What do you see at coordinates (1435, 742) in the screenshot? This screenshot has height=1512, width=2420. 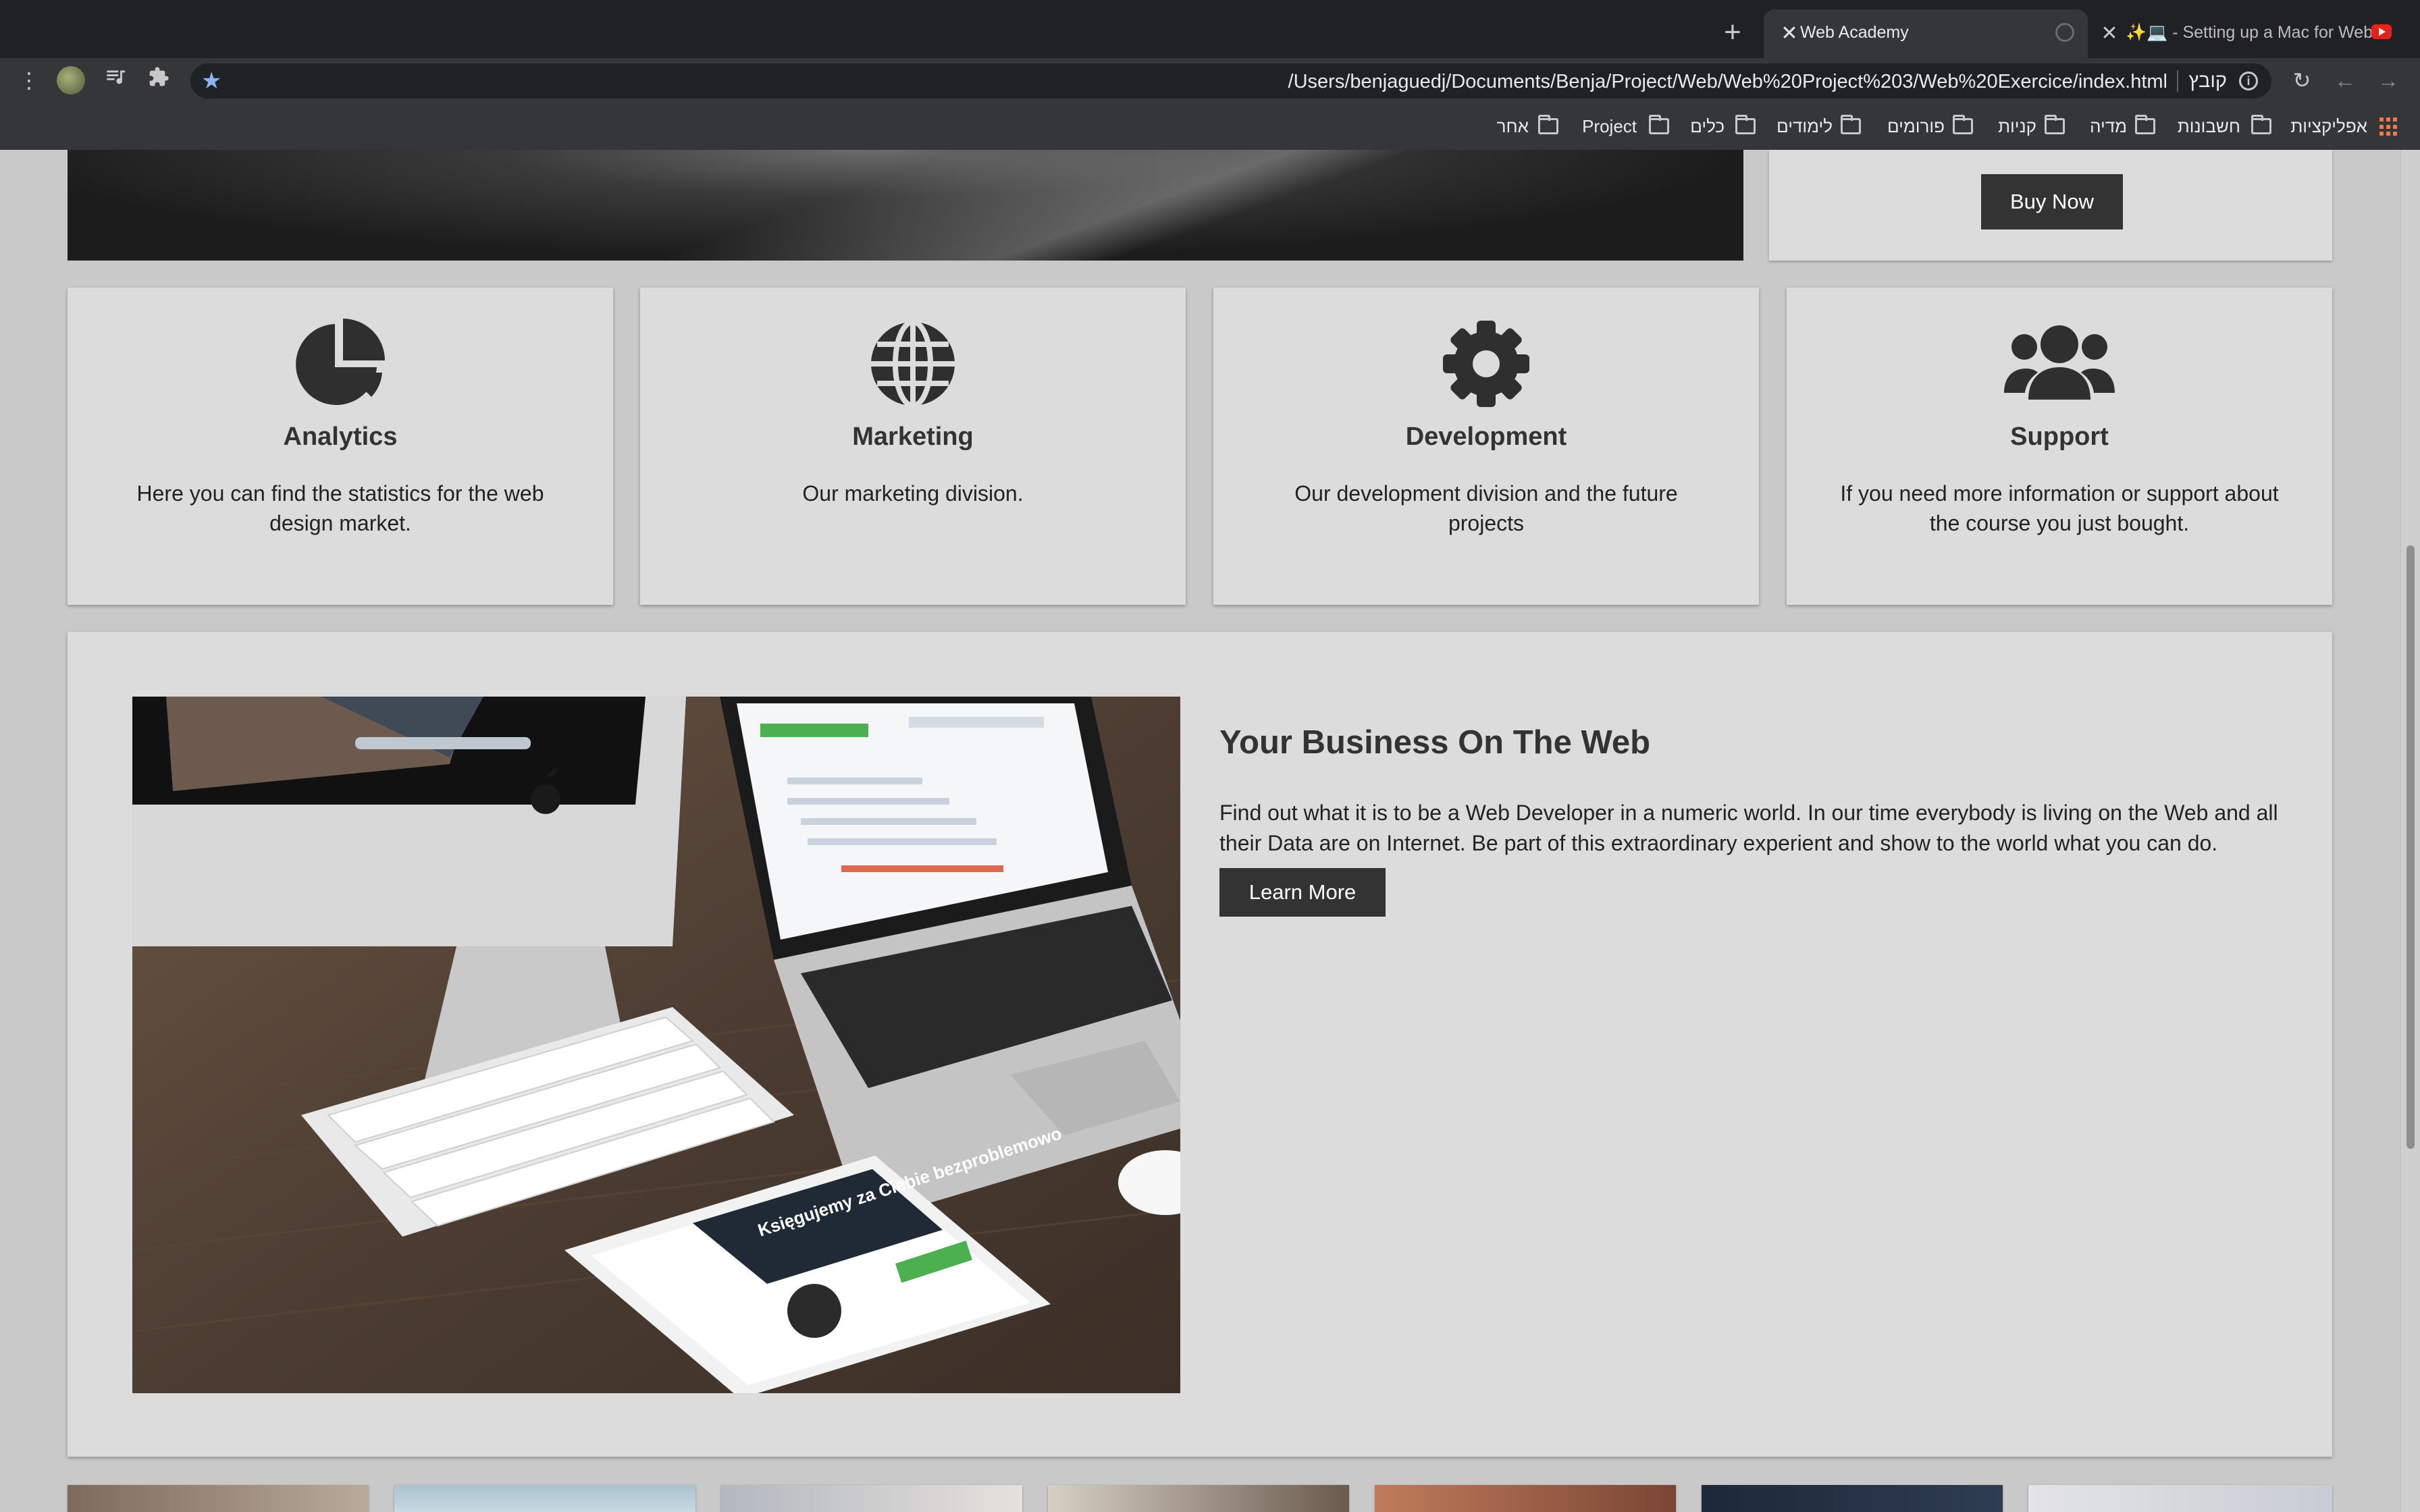 I see `section-title: Your Business On The Web` at bounding box center [1435, 742].